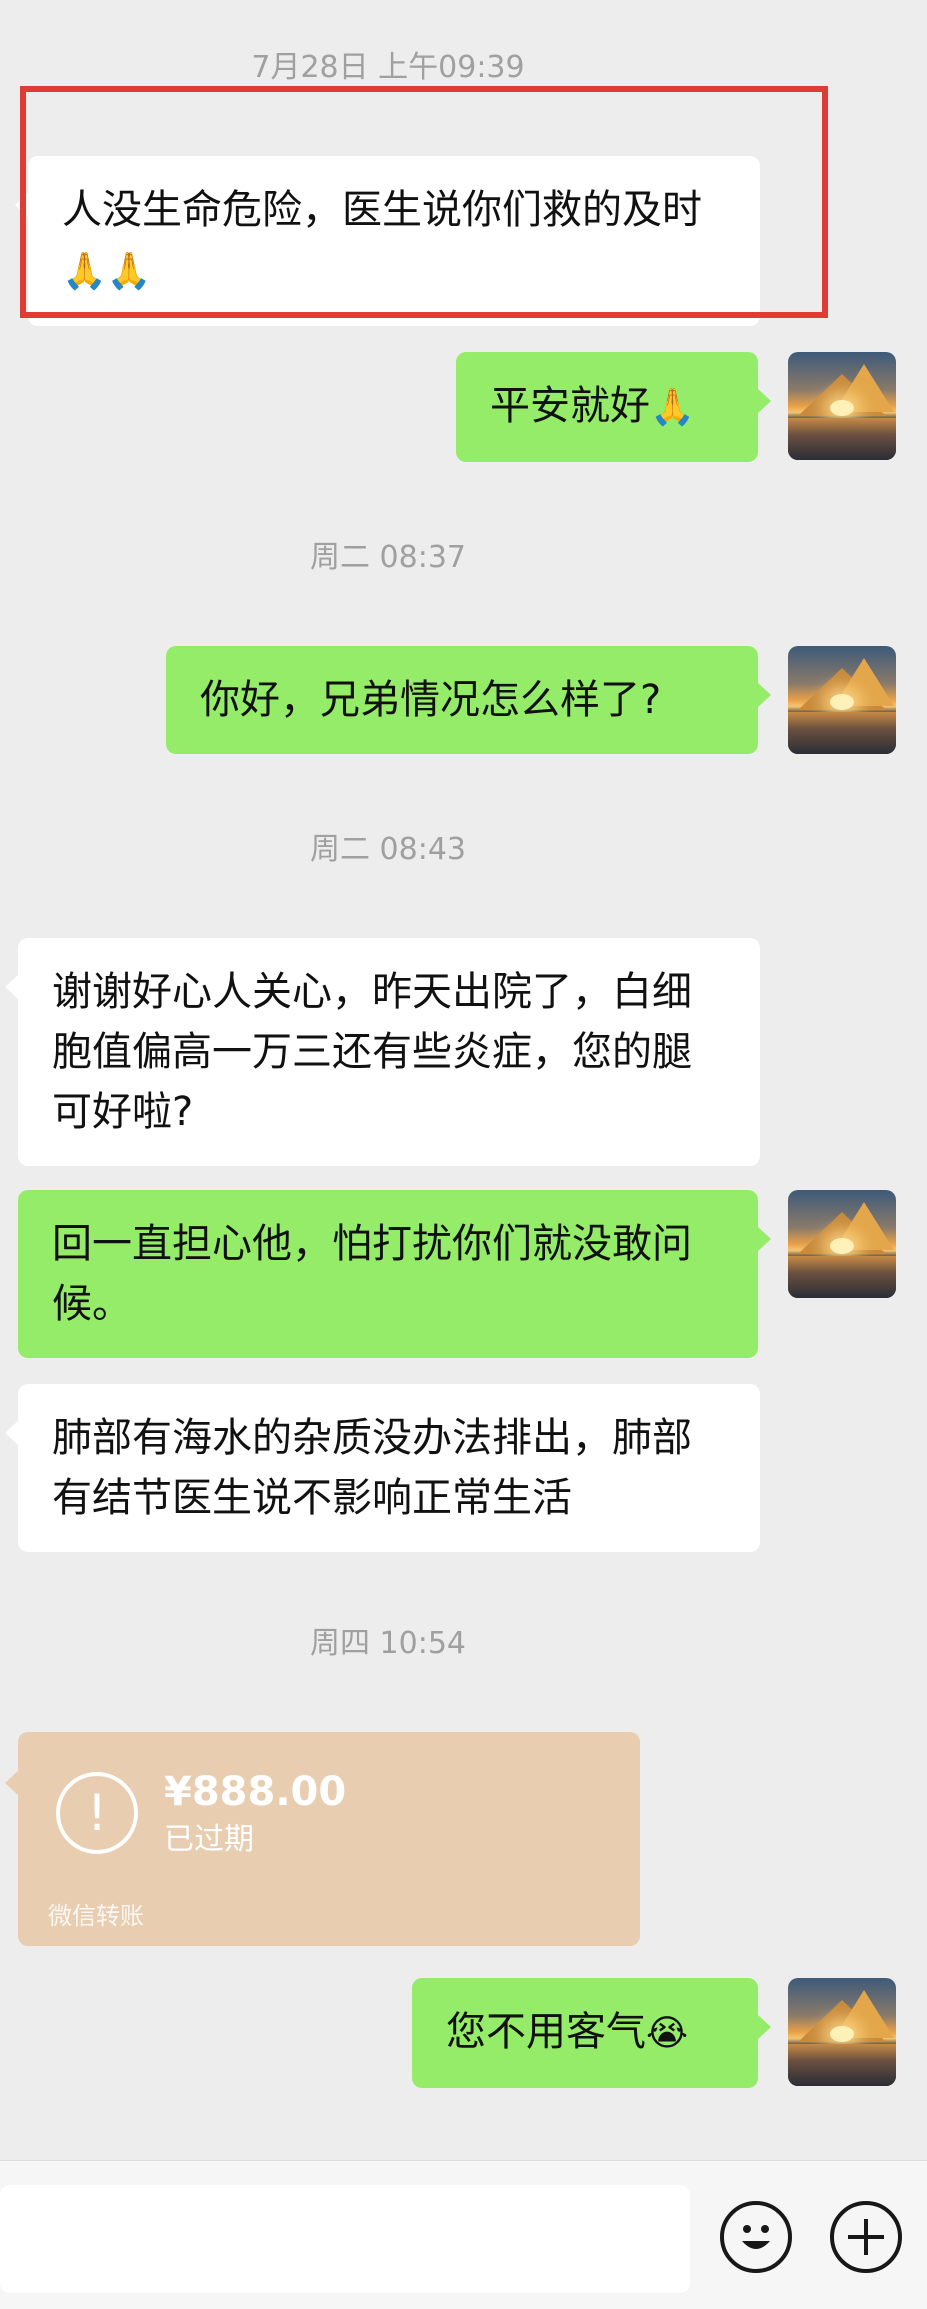  I want to click on timestamp: 周二 08:43, so click(388, 849).